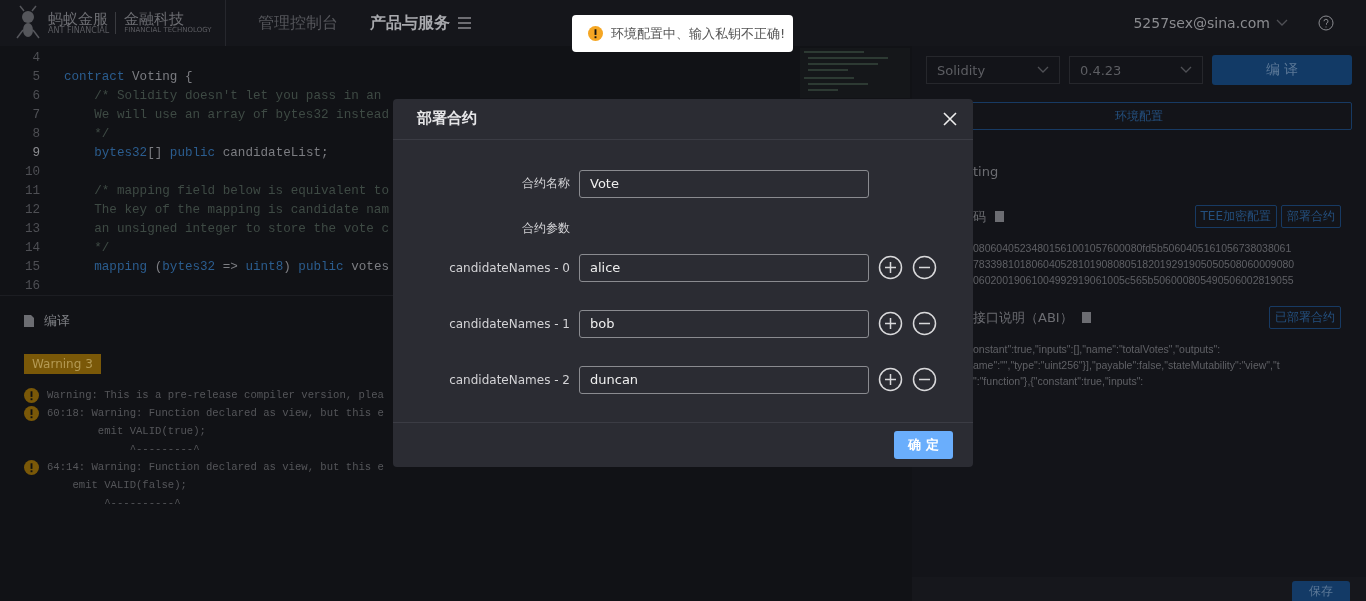 The height and width of the screenshot is (601, 1366). I want to click on field-label: 合约名称, so click(545, 184).